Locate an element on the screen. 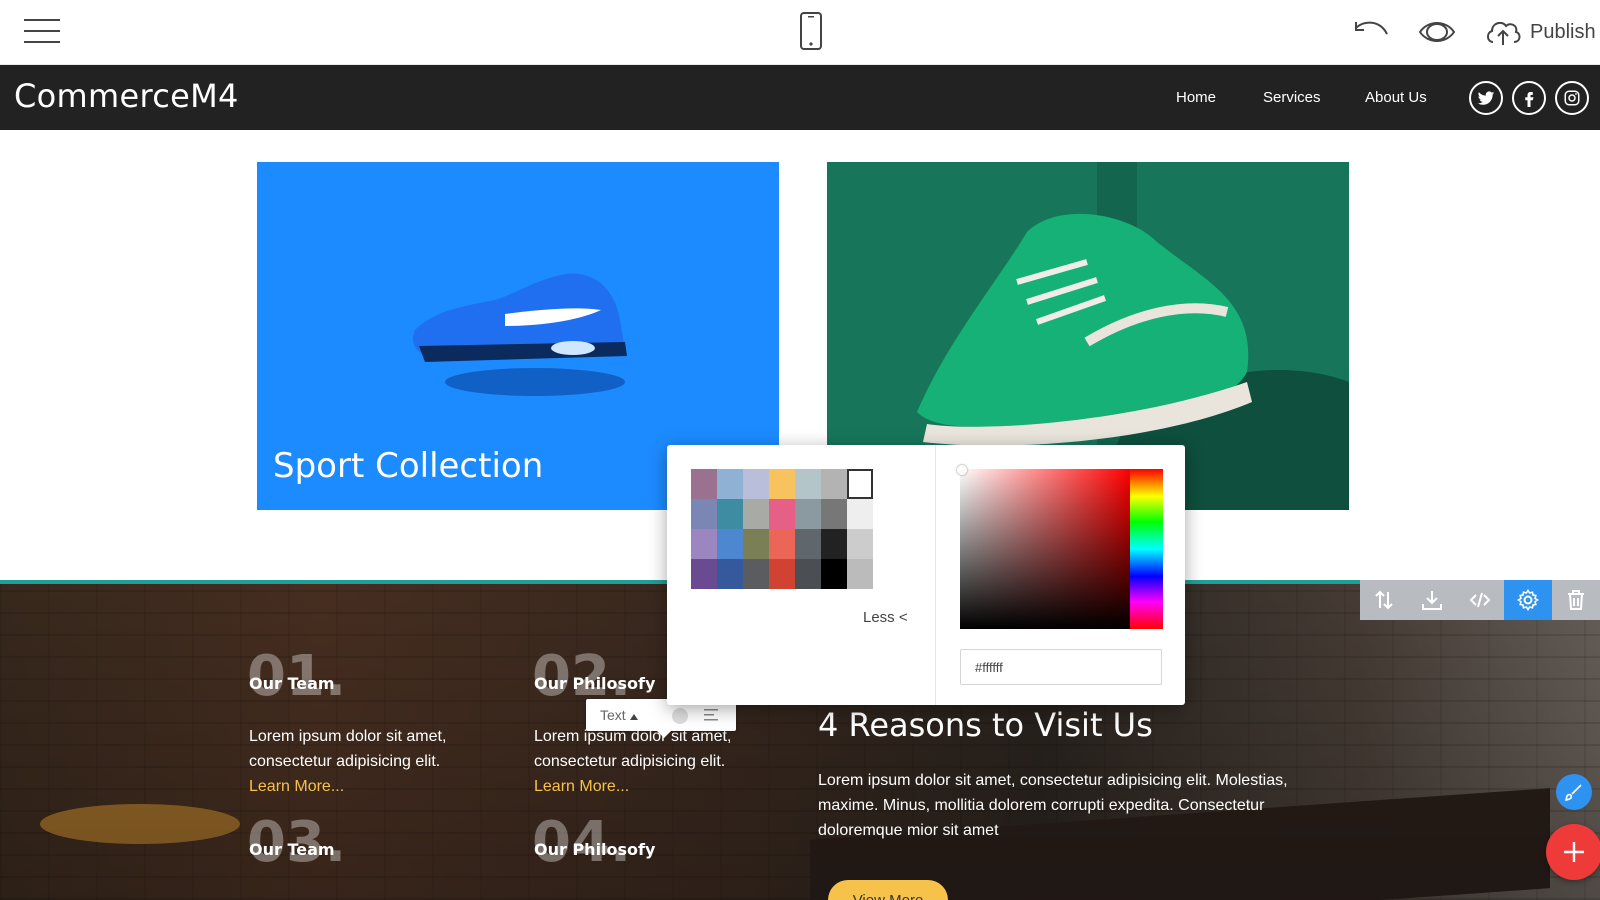 This screenshot has width=1600, height=900. site-brand: CommerceM4 is located at coordinates (126, 96).